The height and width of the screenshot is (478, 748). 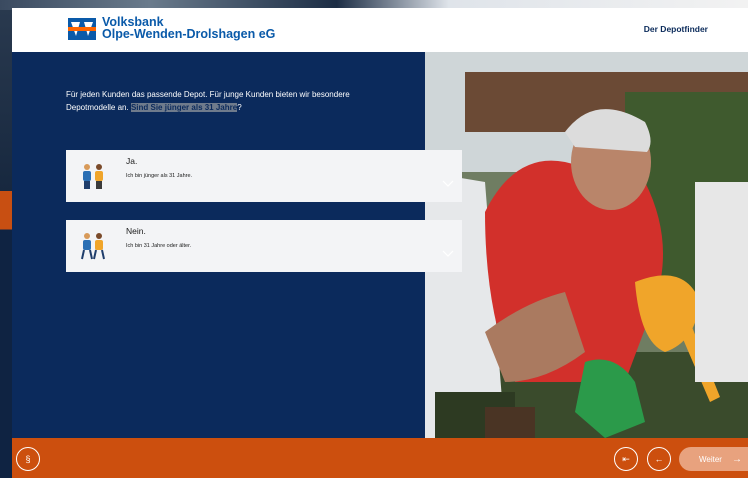 What do you see at coordinates (626, 459) in the screenshot?
I see `first-step-button: ⇤` at bounding box center [626, 459].